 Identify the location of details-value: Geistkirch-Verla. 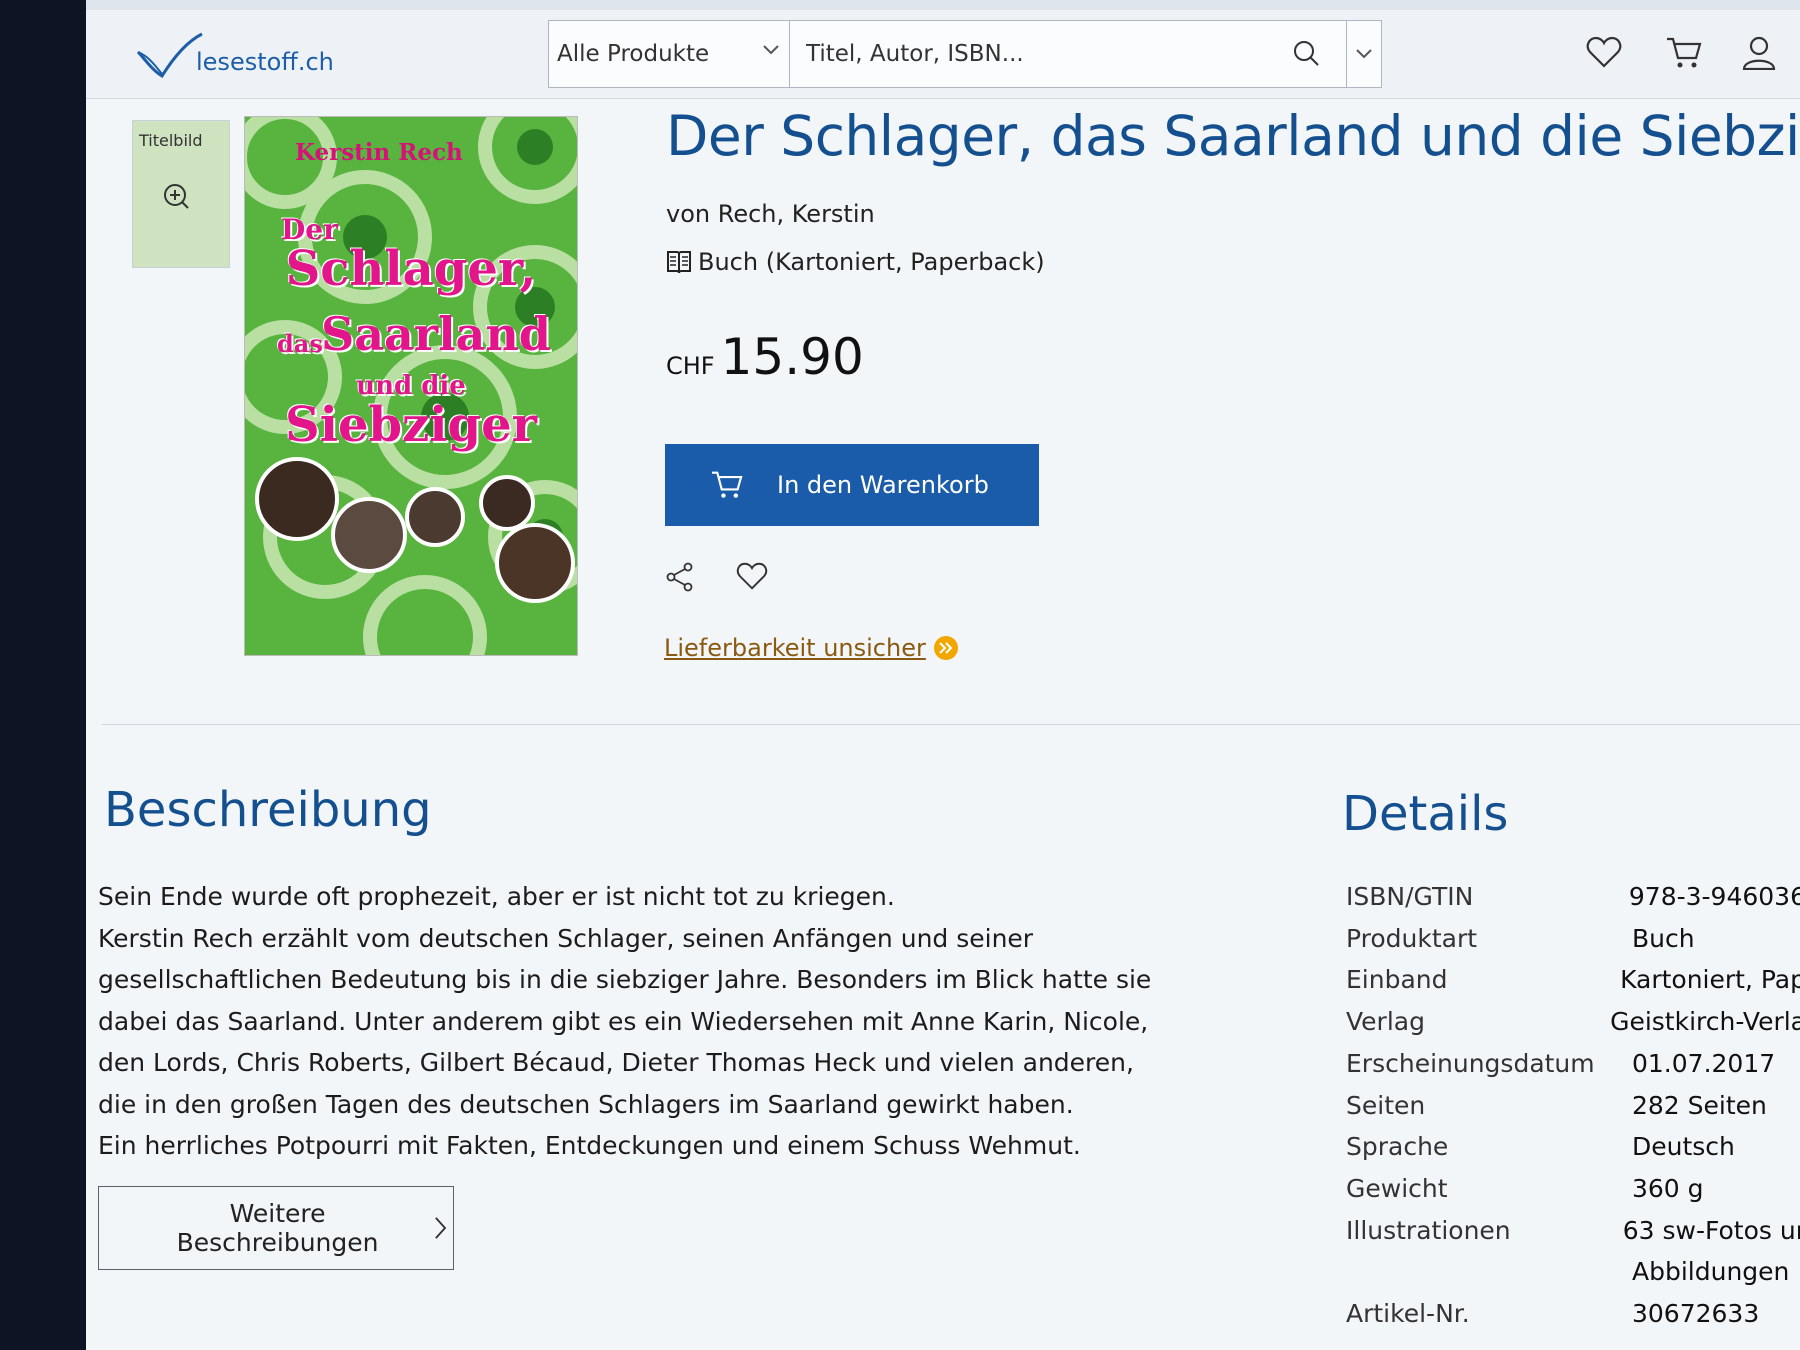
(1705, 1022).